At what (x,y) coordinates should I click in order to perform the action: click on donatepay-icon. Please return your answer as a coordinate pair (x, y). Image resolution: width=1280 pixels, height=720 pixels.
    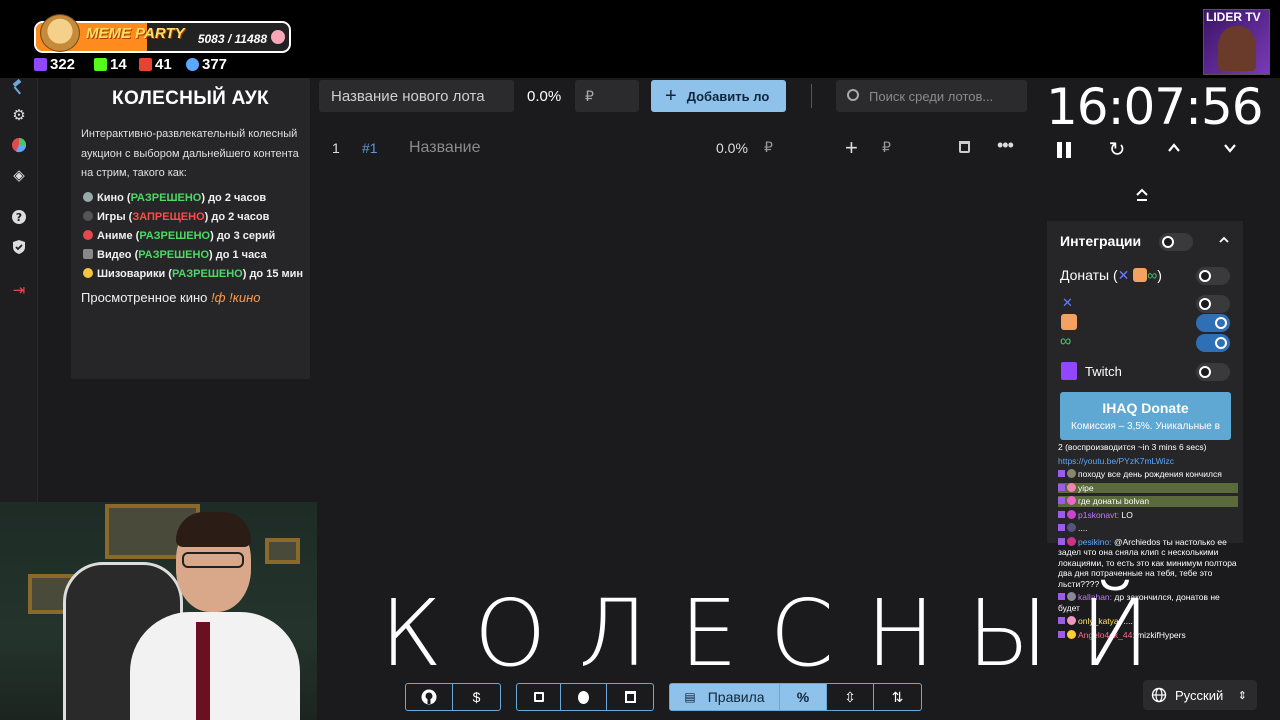
    Looking at the image, I should click on (1140, 275).